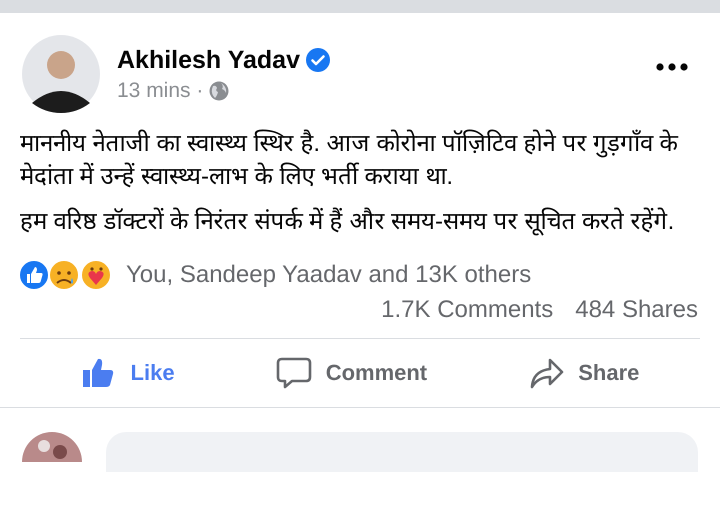 The height and width of the screenshot is (517, 720). Describe the element at coordinates (294, 373) in the screenshot. I see `speech-bubble-icon` at that location.